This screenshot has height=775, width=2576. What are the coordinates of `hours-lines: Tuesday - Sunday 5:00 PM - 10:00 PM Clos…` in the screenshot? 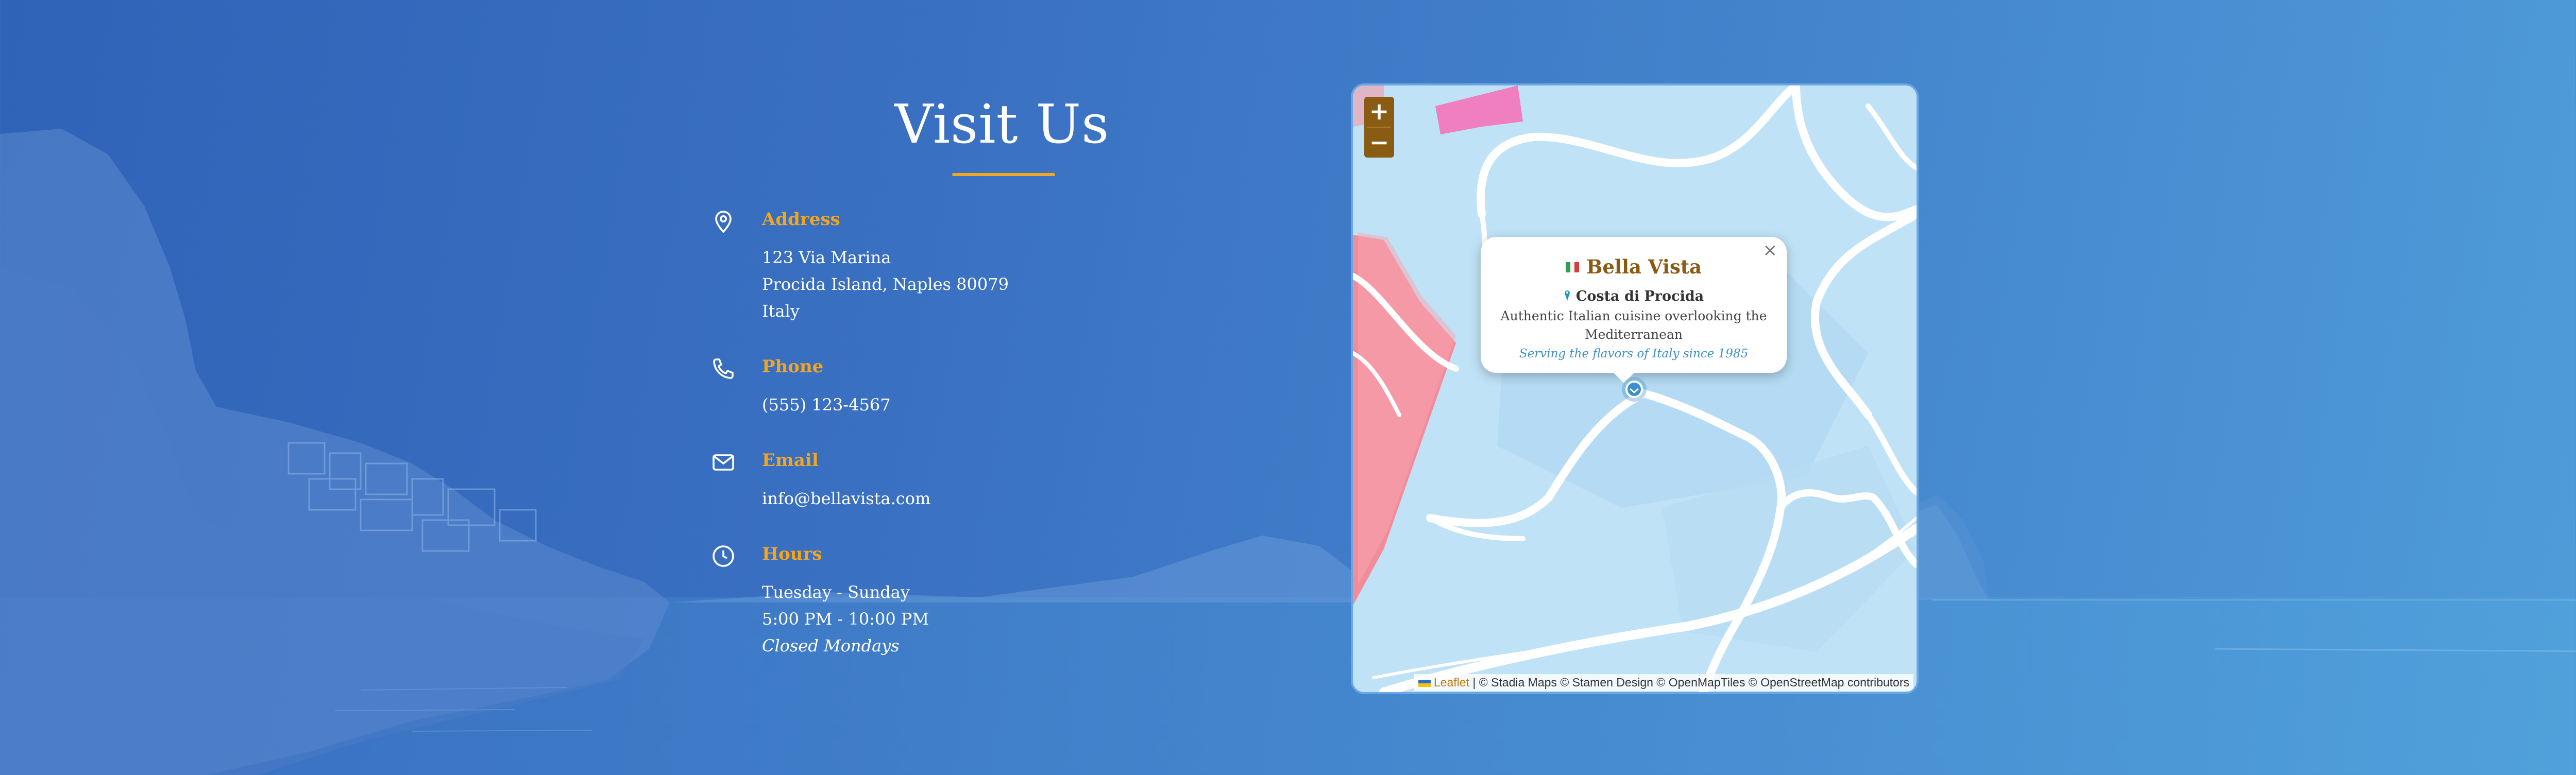 It's located at (845, 619).